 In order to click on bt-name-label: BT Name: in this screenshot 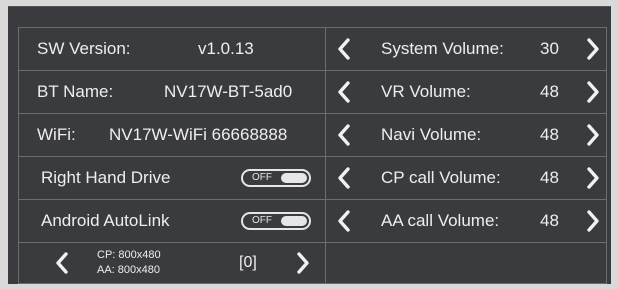, I will do `click(75, 91)`.